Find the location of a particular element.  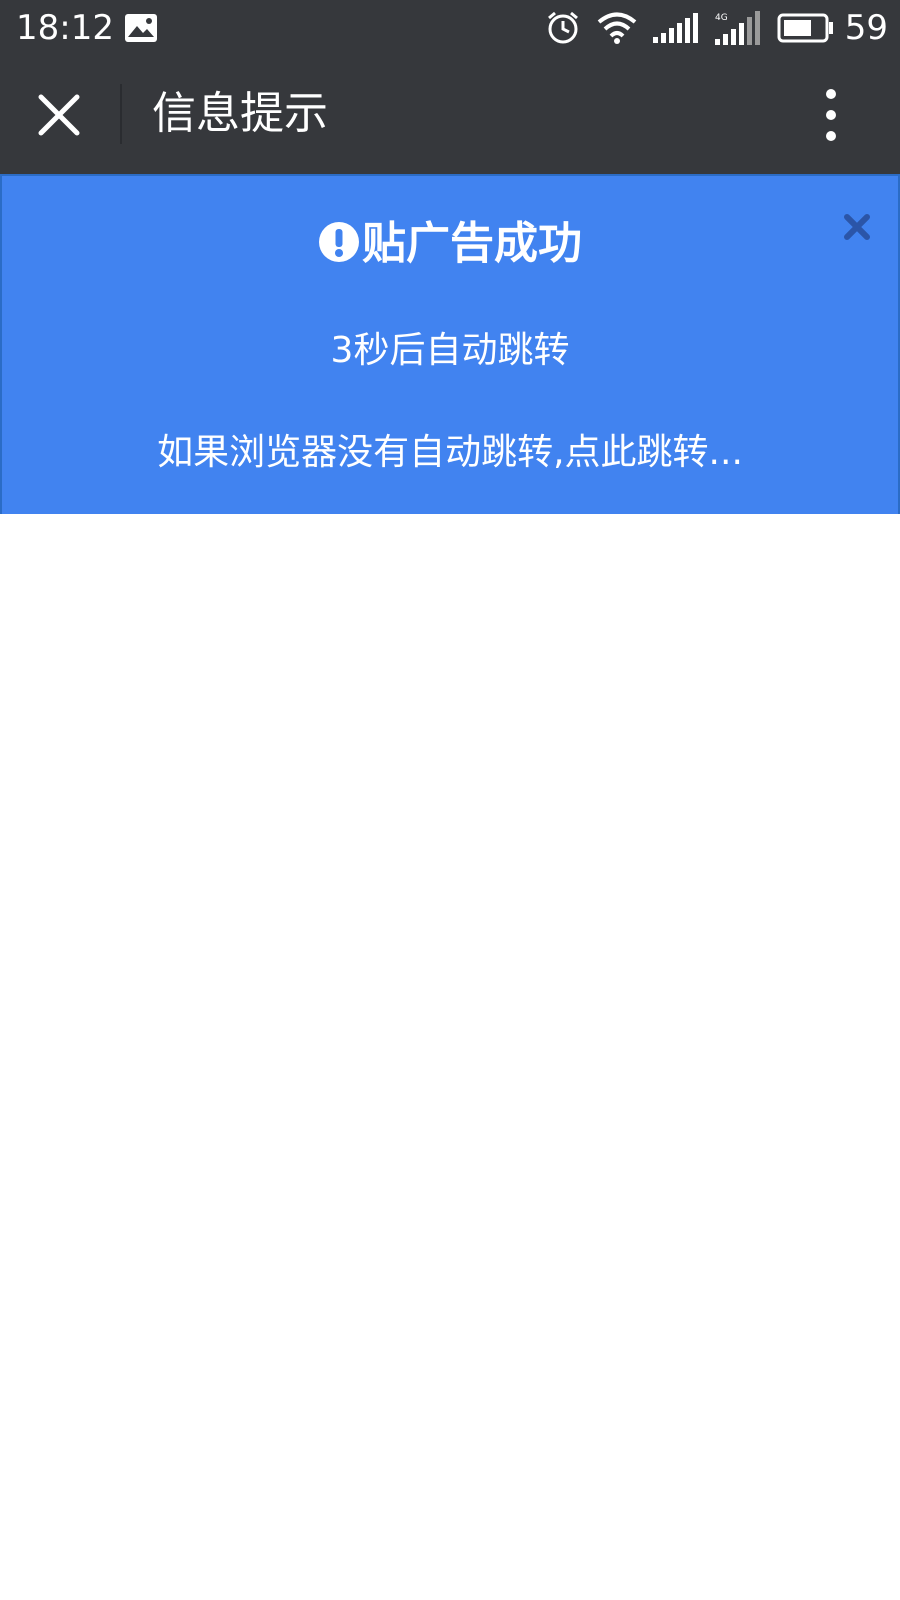

app-toolbar: 信息提示 is located at coordinates (450, 115).